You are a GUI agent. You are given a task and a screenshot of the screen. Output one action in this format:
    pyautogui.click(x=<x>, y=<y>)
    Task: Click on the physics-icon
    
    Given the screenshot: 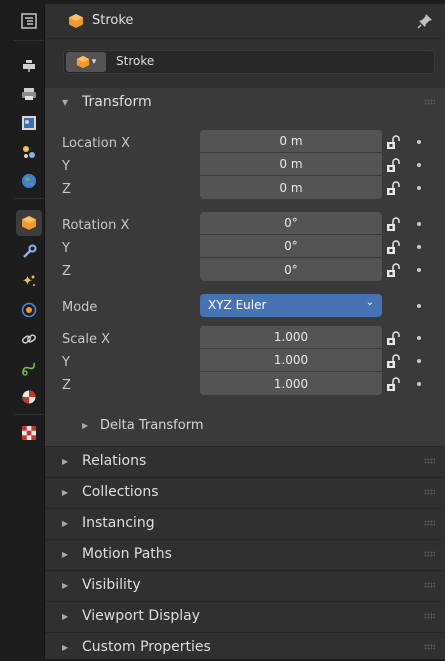 What is the action you would take?
    pyautogui.click(x=29, y=310)
    